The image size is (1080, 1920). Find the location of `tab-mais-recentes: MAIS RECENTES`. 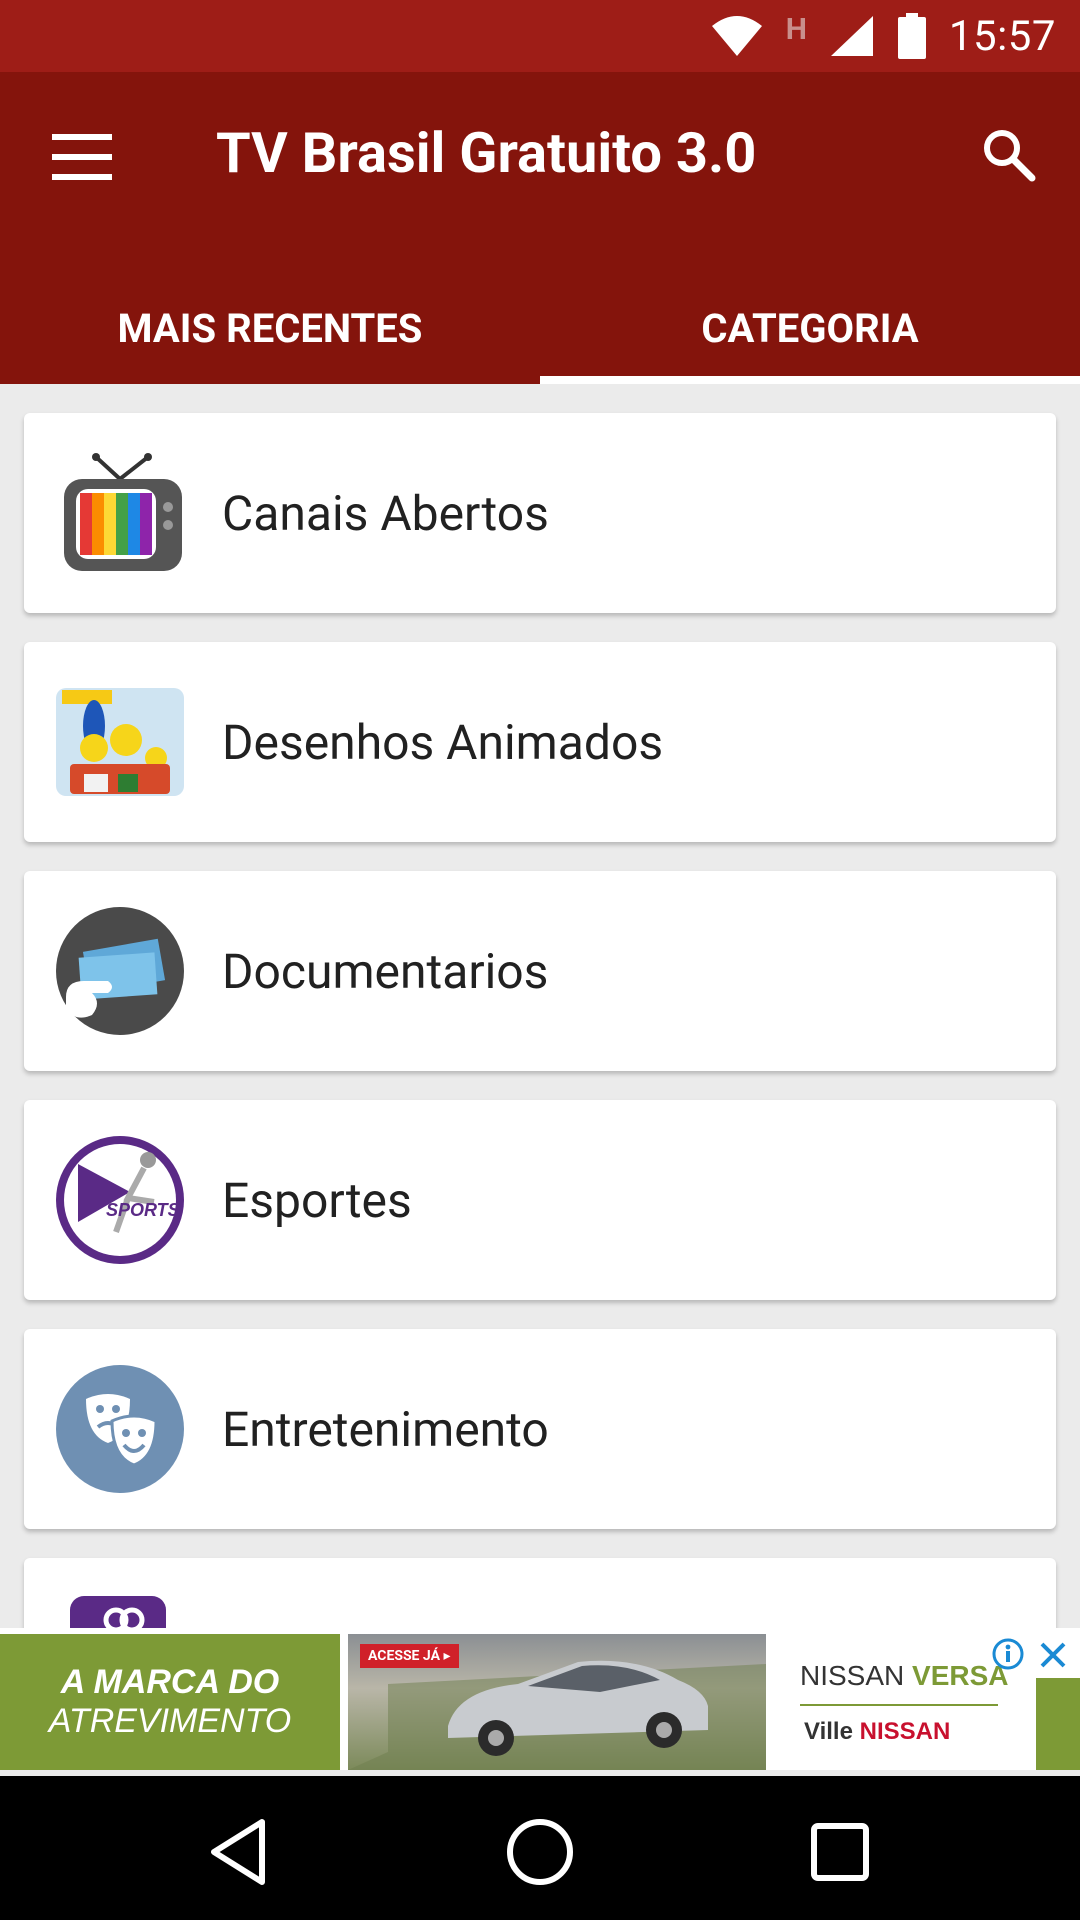

tab-mais-recentes: MAIS RECENTES is located at coordinates (270, 328).